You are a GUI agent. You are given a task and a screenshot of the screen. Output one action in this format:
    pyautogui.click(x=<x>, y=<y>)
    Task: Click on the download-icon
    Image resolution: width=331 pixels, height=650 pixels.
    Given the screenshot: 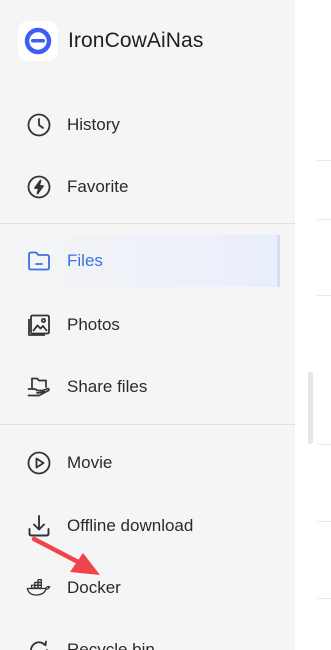 What is the action you would take?
    pyautogui.click(x=39, y=526)
    